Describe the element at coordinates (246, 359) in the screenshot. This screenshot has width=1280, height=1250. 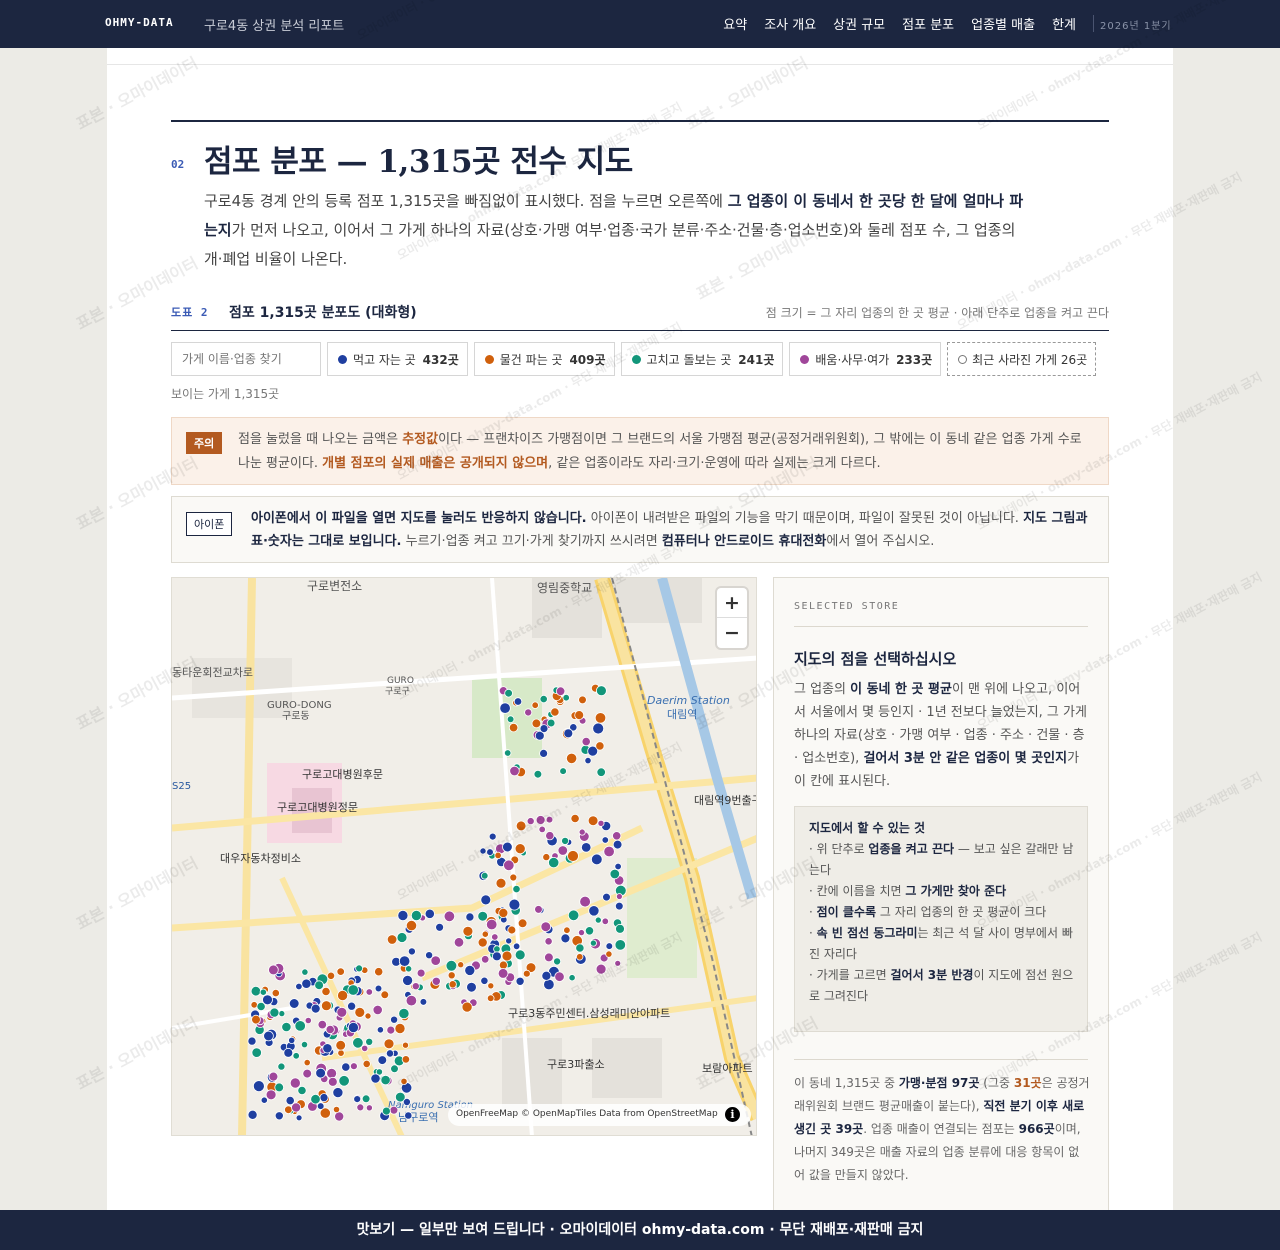
I see `store-search-input` at that location.